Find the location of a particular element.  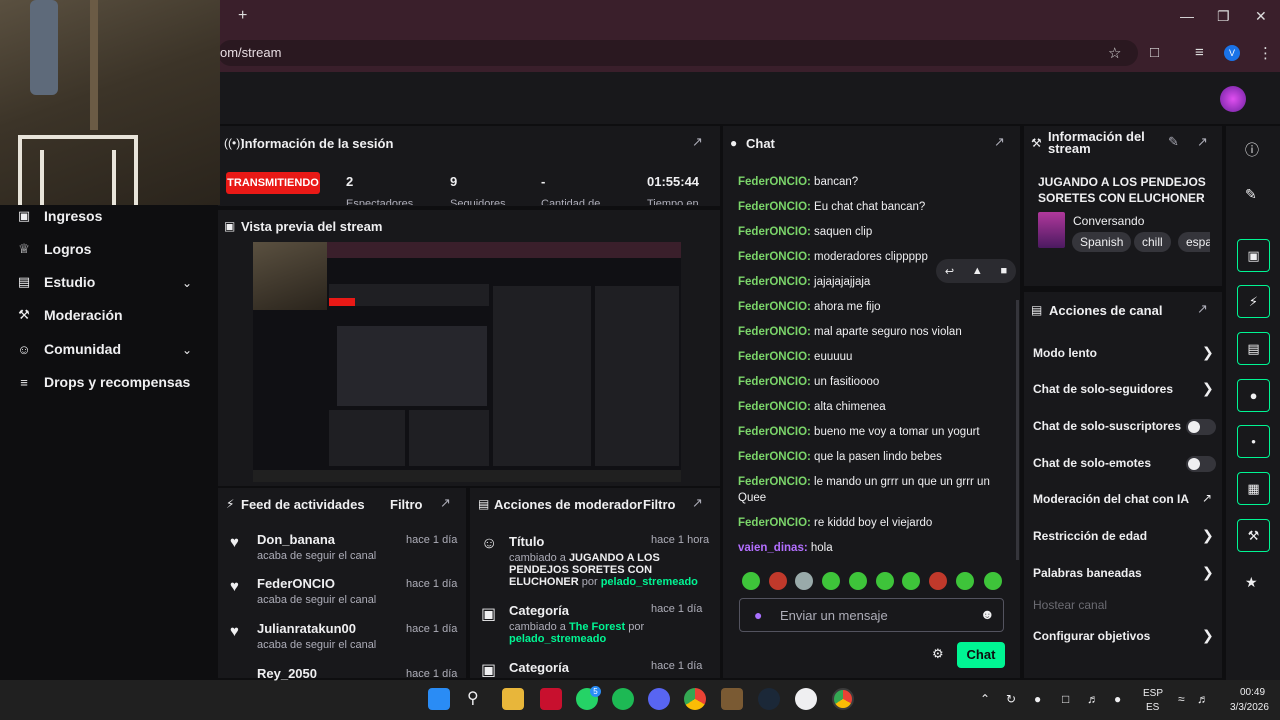

send-chat-button: Chat is located at coordinates (981, 655).